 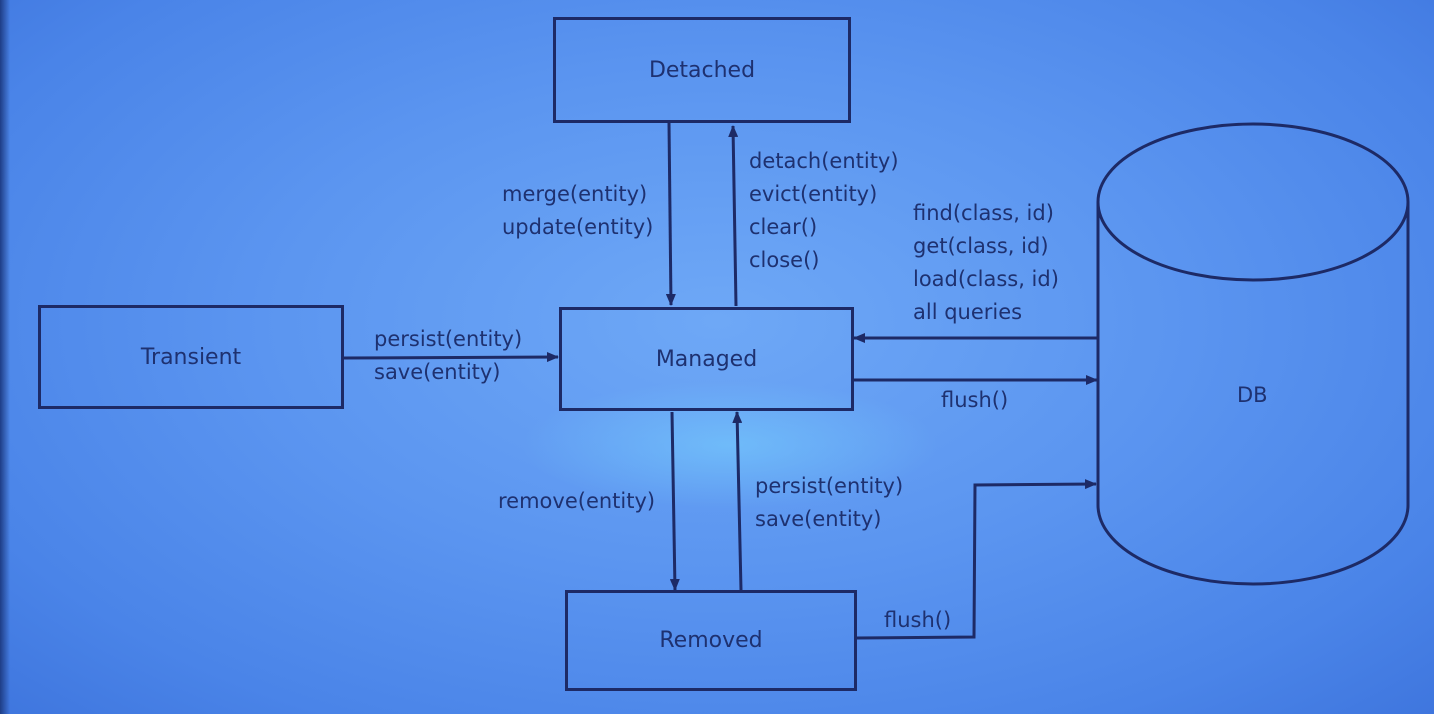 I want to click on method-label: evict(entity), so click(x=813, y=194).